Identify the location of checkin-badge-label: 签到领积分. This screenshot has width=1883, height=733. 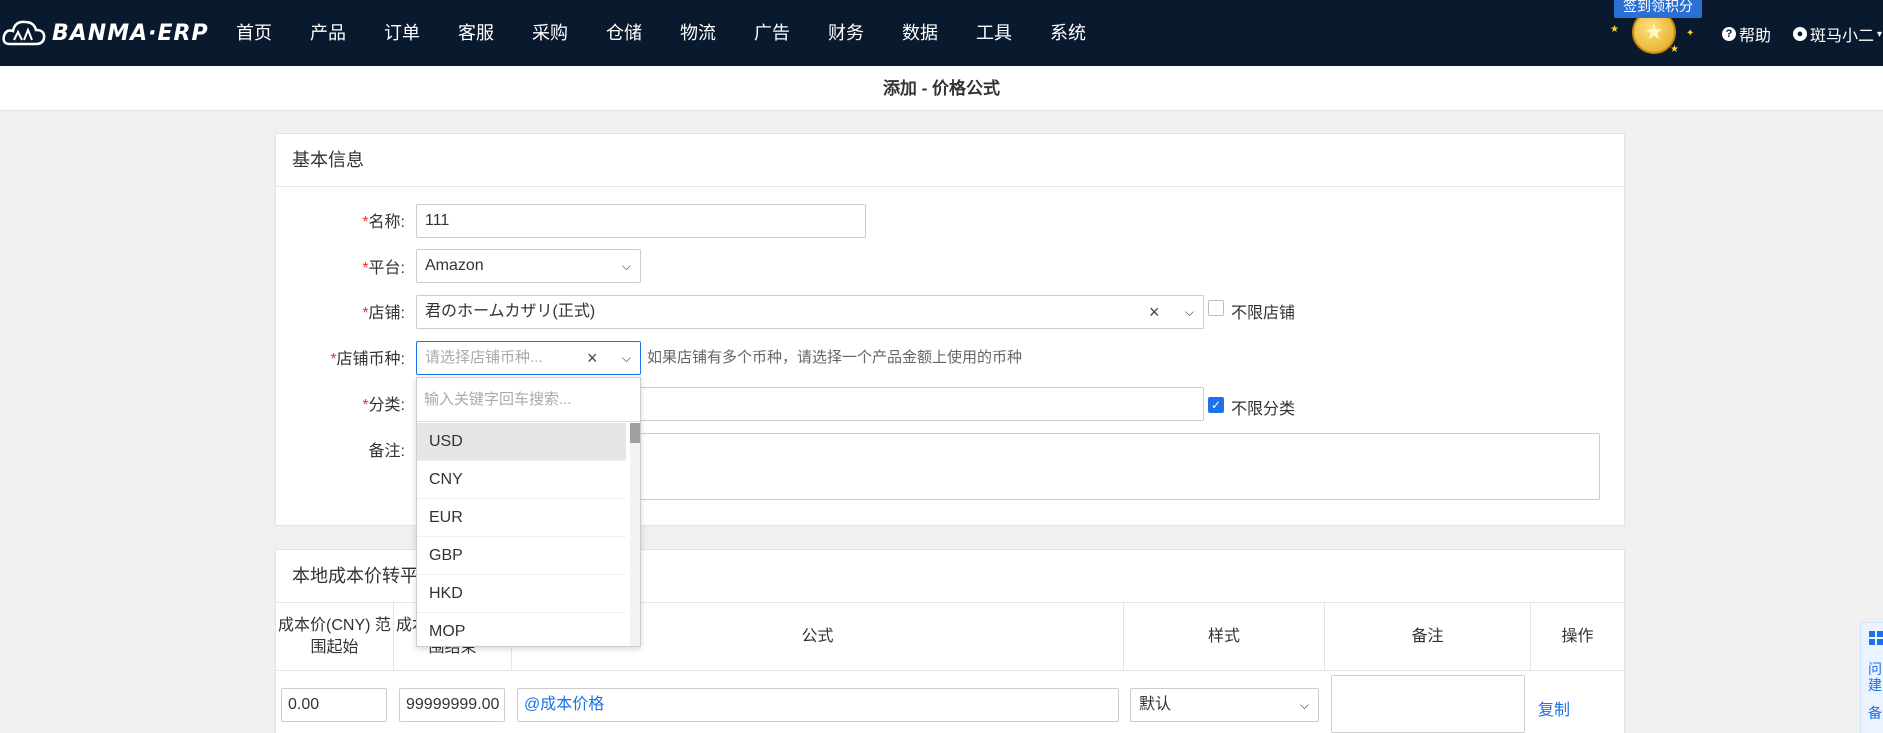
(1658, 9).